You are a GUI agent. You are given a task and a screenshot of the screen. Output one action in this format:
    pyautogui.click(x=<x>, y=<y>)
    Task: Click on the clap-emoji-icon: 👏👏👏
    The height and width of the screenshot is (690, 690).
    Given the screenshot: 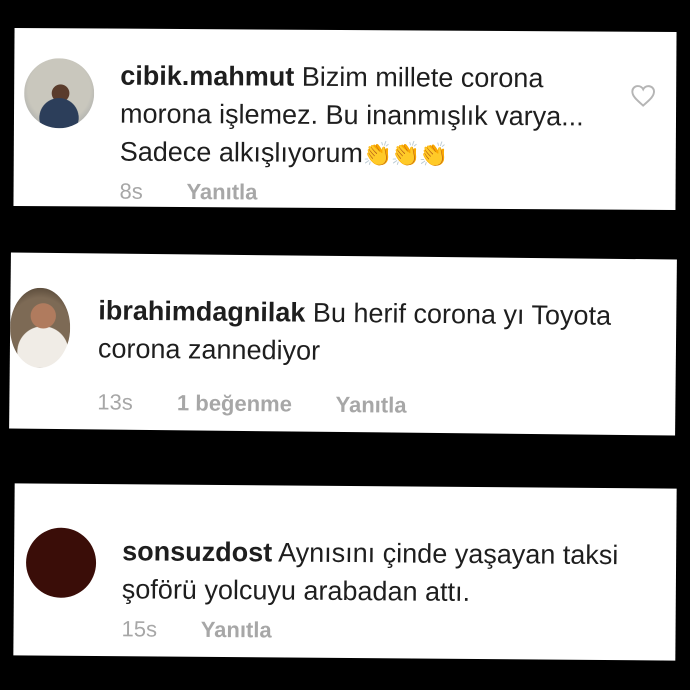 What is the action you would take?
    pyautogui.click(x=404, y=155)
    